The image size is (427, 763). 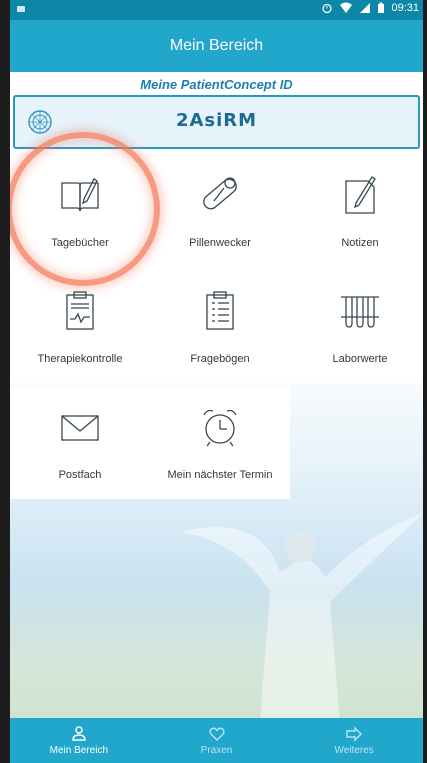 What do you see at coordinates (85, 209) in the screenshot?
I see `tutorial-highlight-ring` at bounding box center [85, 209].